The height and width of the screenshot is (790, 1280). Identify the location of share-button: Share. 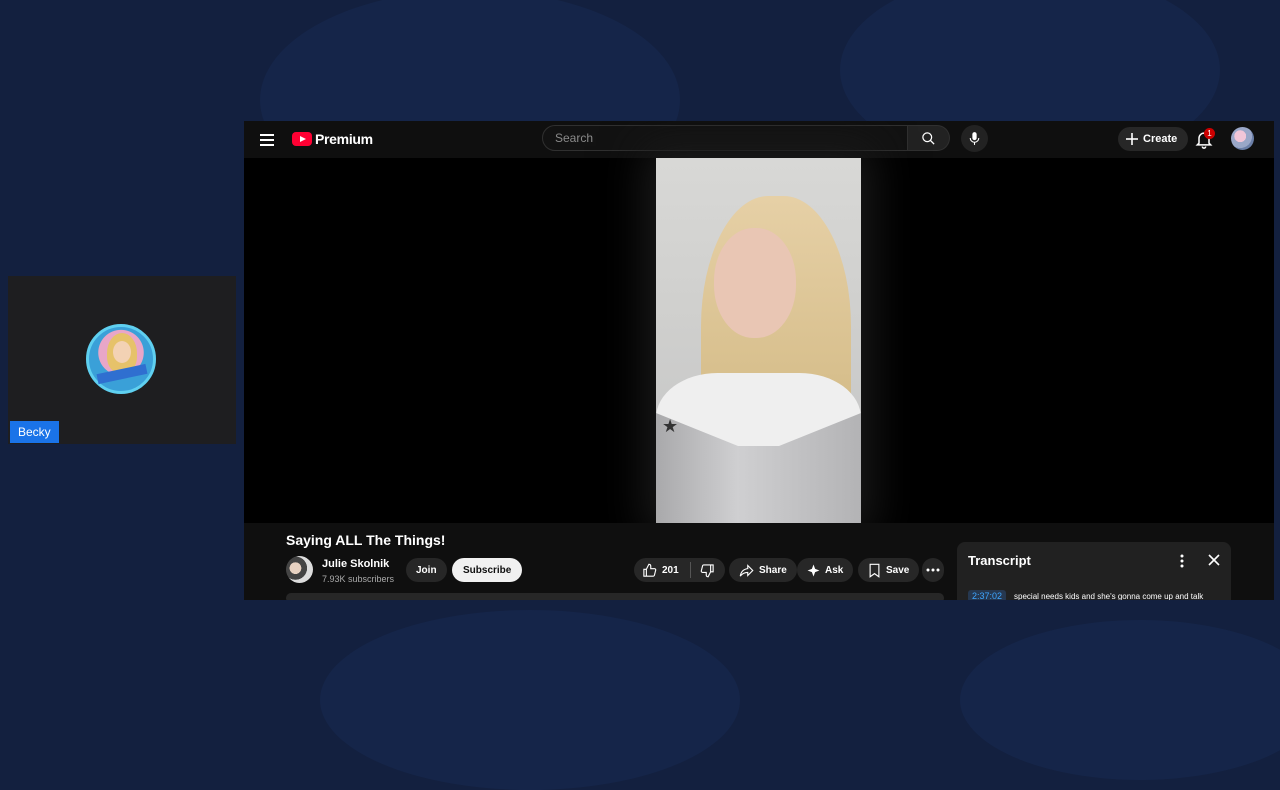
(763, 570).